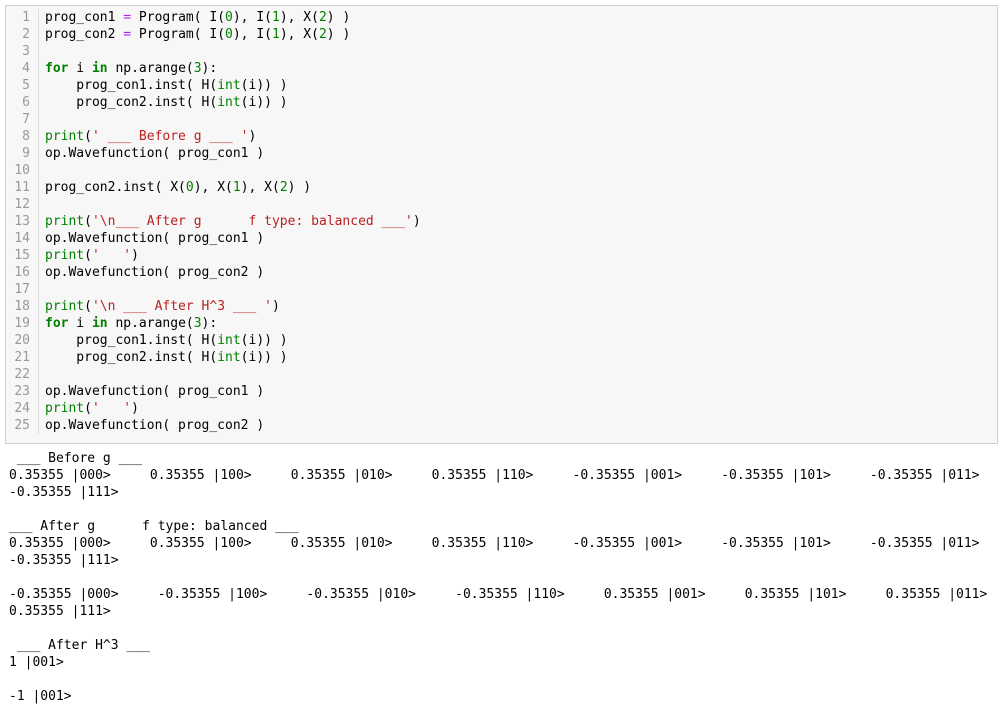  What do you see at coordinates (80, 68) in the screenshot?
I see `code-token: i` at bounding box center [80, 68].